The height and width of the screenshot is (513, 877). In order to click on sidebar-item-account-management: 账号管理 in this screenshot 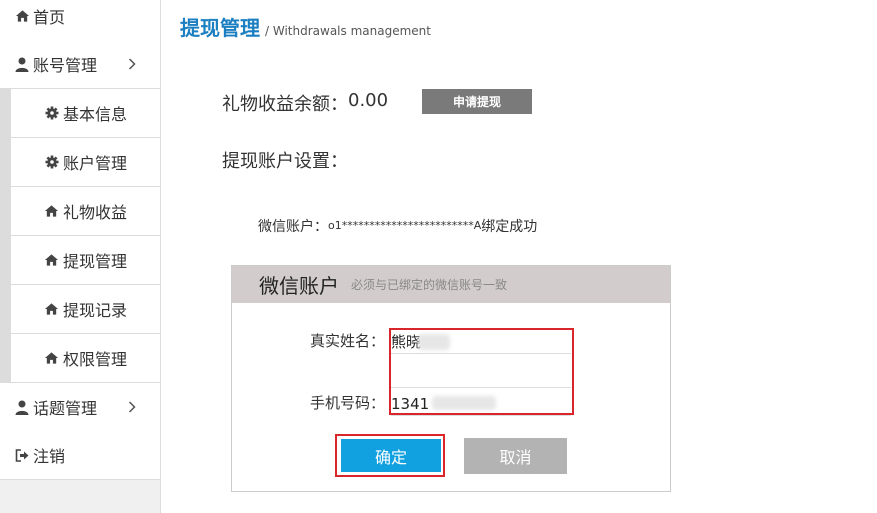, I will do `click(80, 64)`.